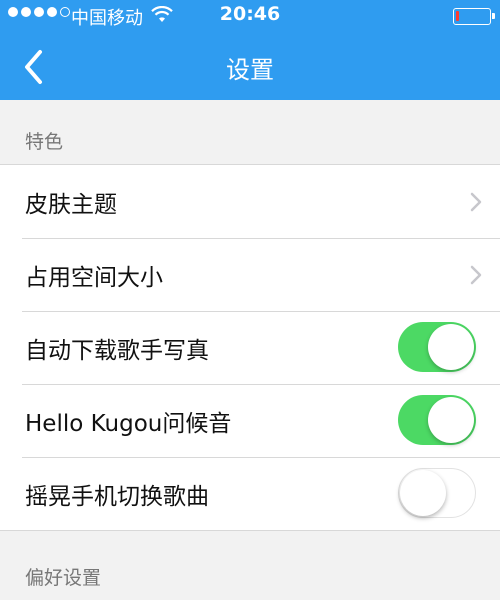 This screenshot has height=600, width=500. I want to click on battery-level, so click(457, 16).